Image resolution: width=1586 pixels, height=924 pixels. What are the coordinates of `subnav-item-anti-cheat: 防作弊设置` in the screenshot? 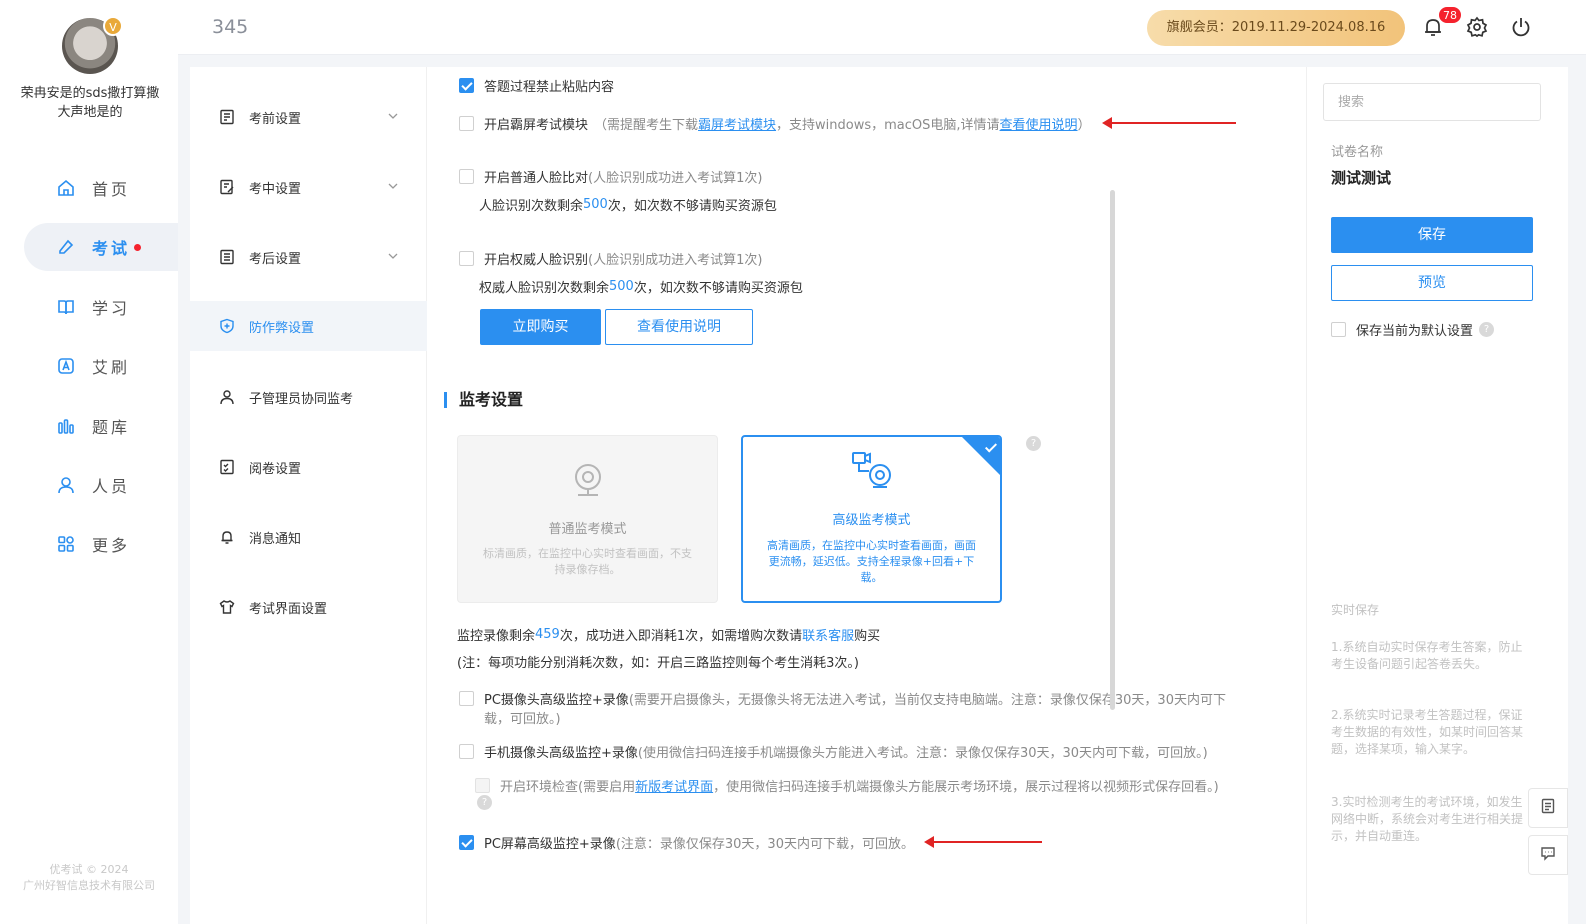 It's located at (308, 326).